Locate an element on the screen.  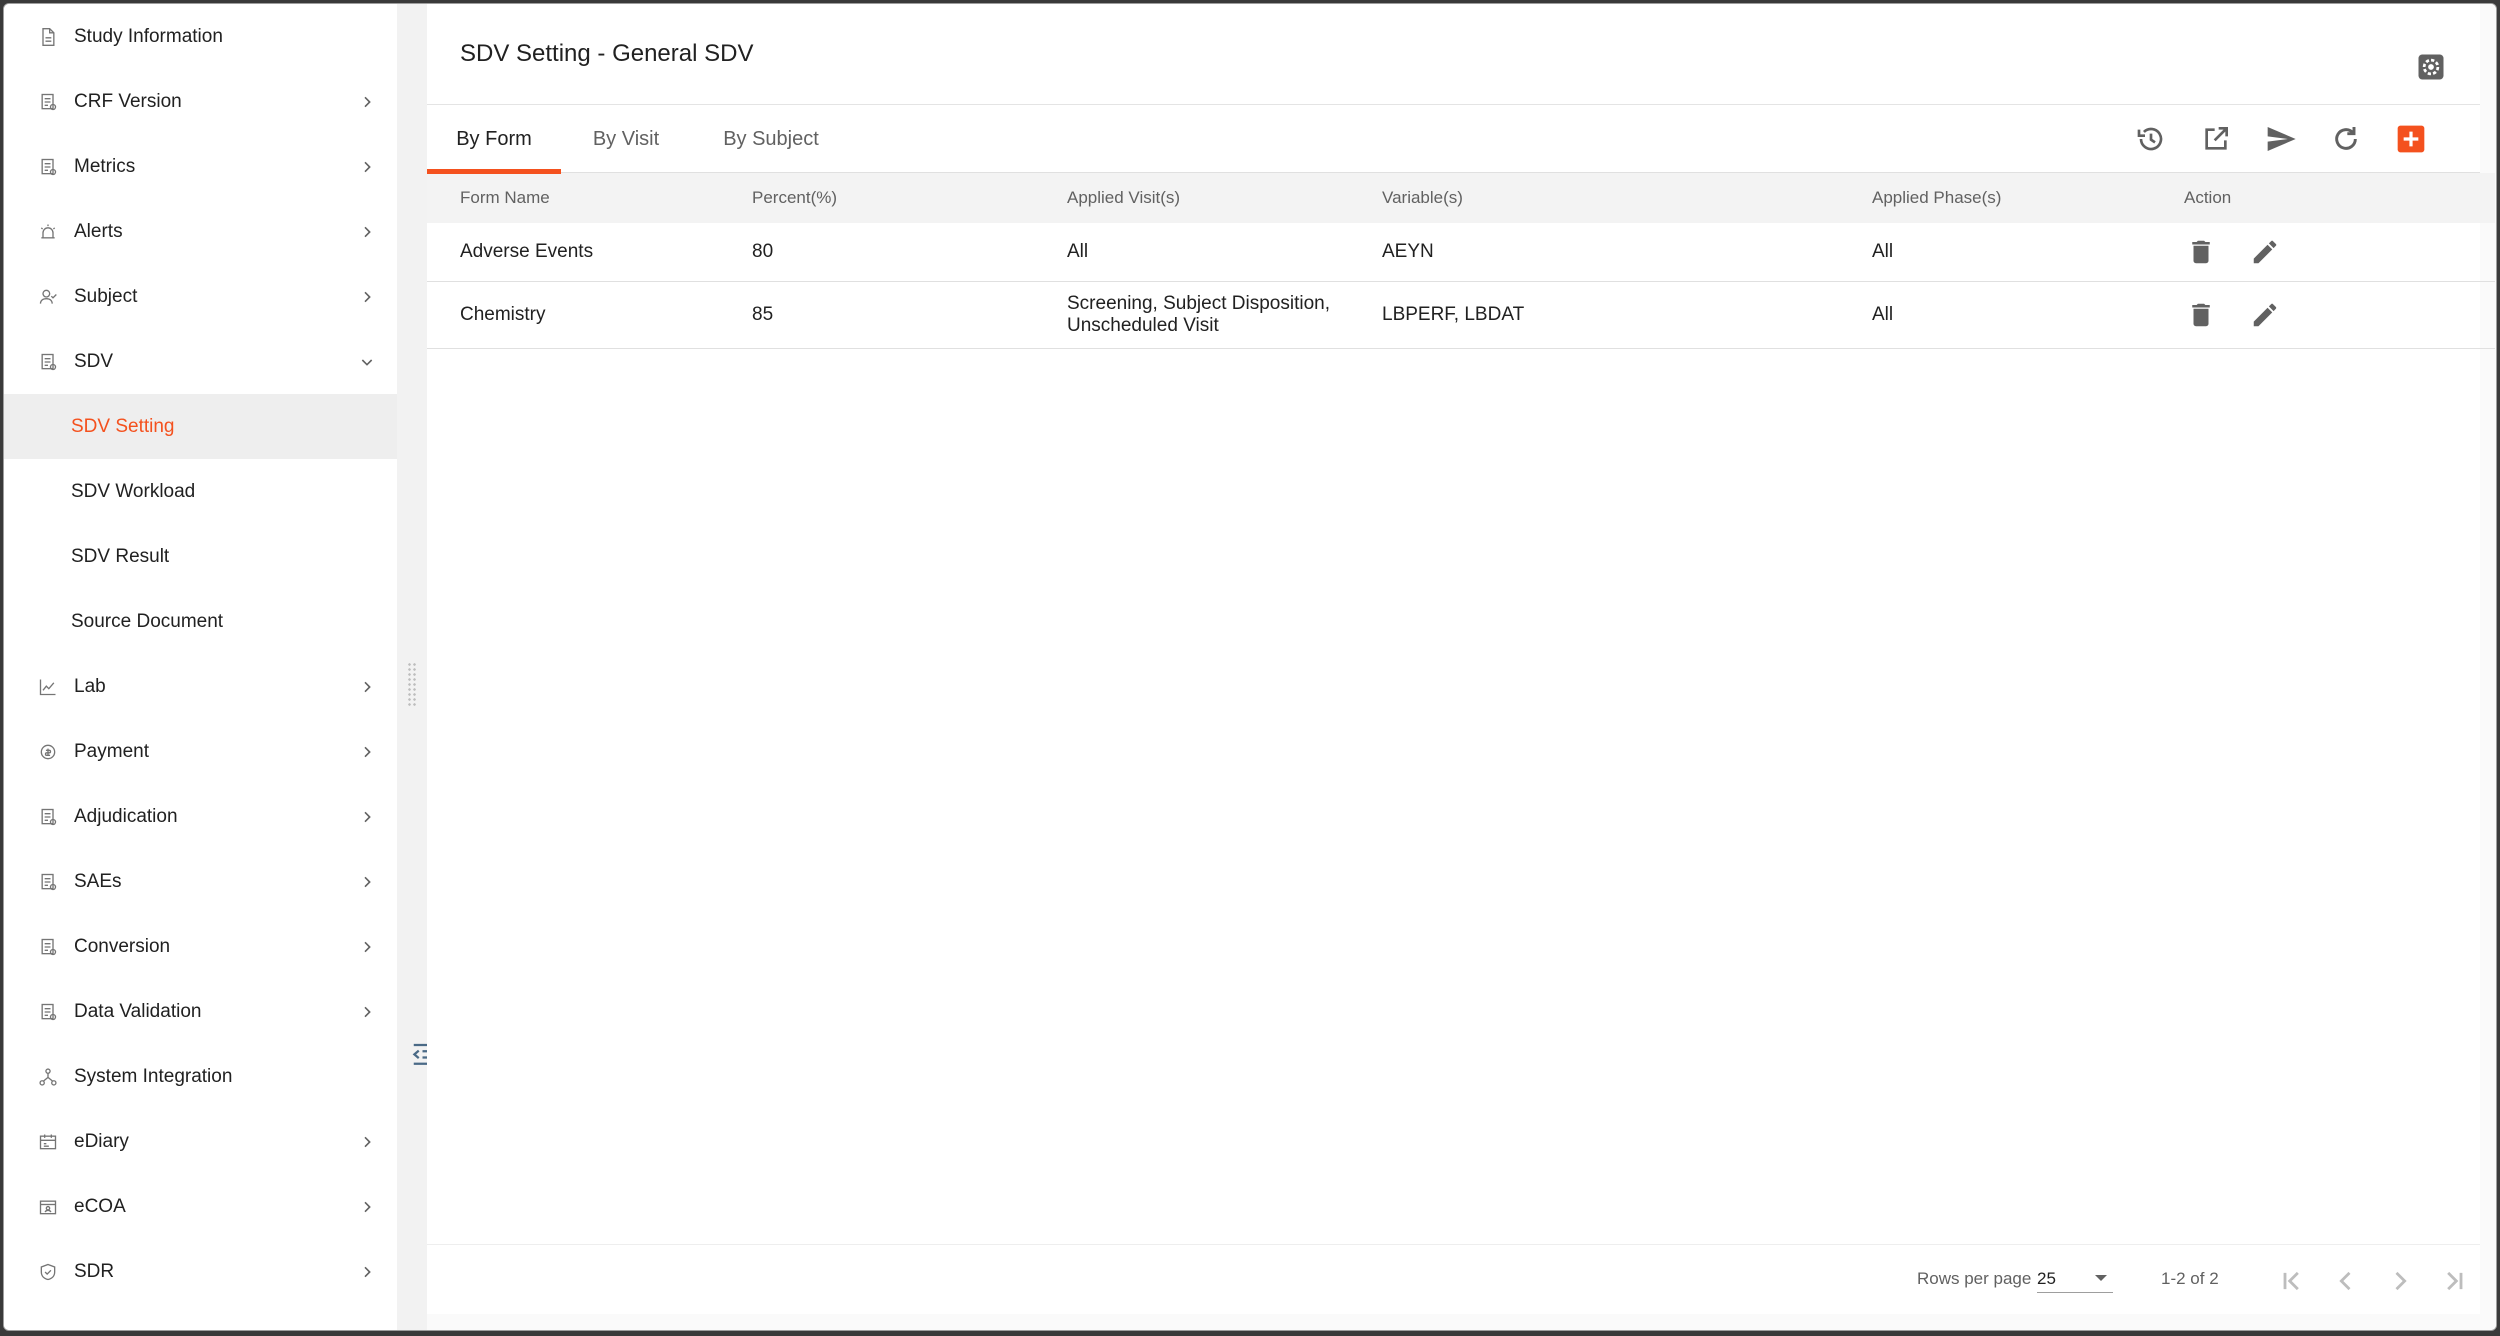
sidebar-item-saes: SAEs is located at coordinates (200, 881).